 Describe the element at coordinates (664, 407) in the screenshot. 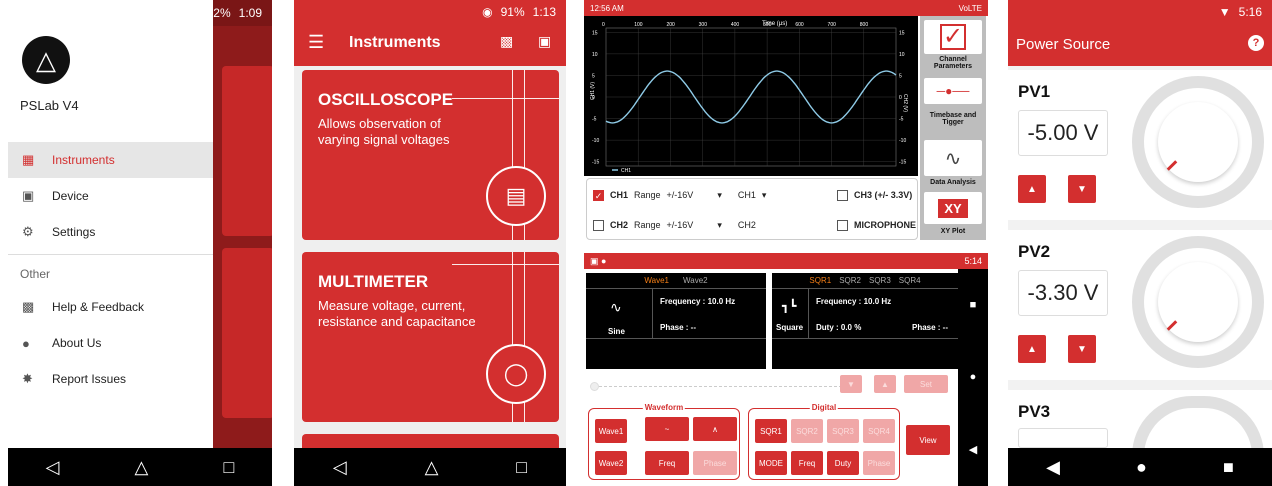

I see `group-label: Waveform` at that location.